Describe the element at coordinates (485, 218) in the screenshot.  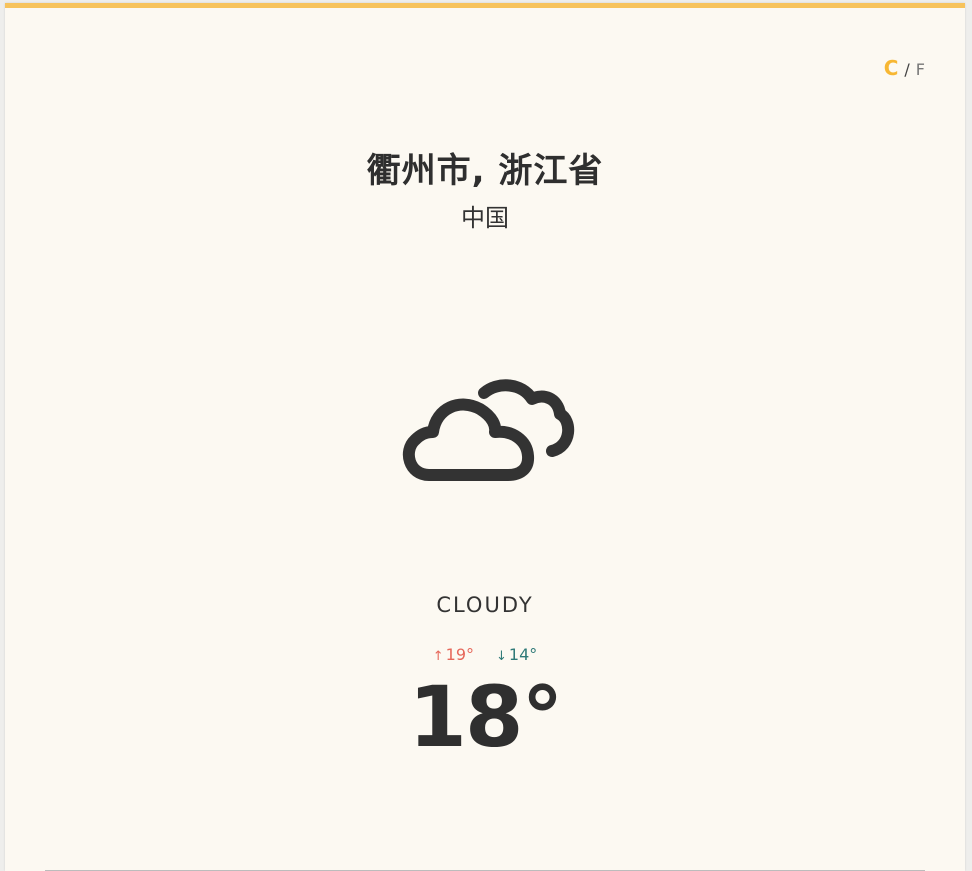
I see `location-country: 中国` at that location.